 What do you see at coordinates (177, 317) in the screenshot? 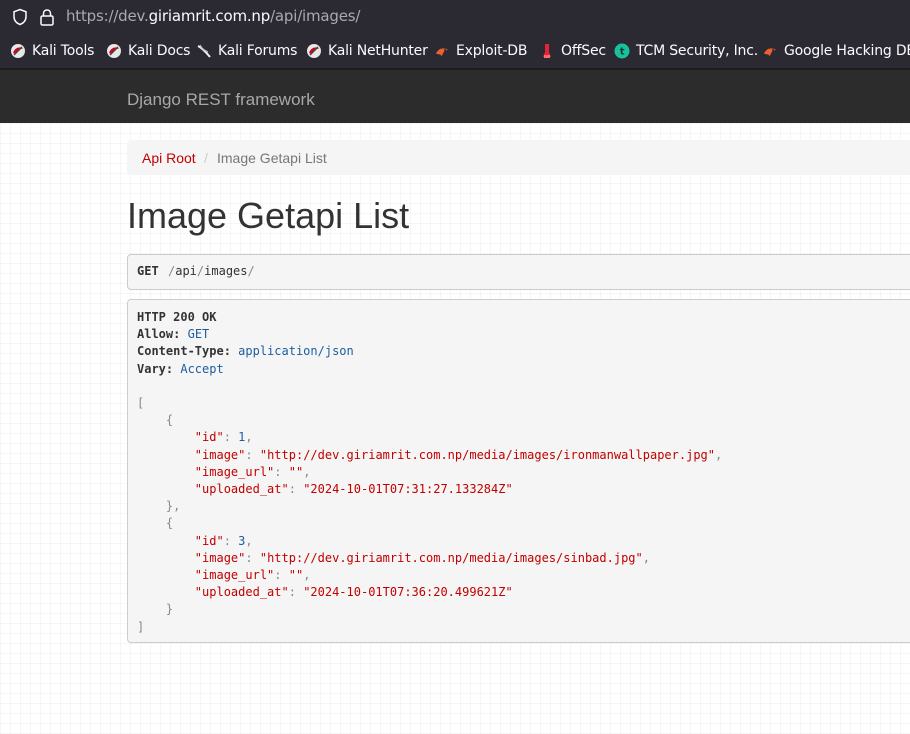
I see `response-status: HTTP 200 OK` at bounding box center [177, 317].